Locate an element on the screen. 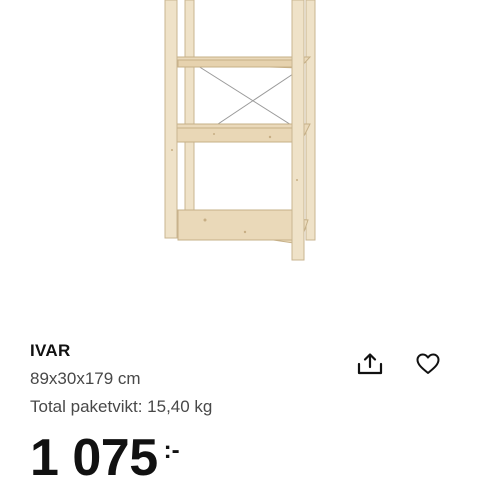 The height and width of the screenshot is (480, 480). share-button is located at coordinates (370, 364).